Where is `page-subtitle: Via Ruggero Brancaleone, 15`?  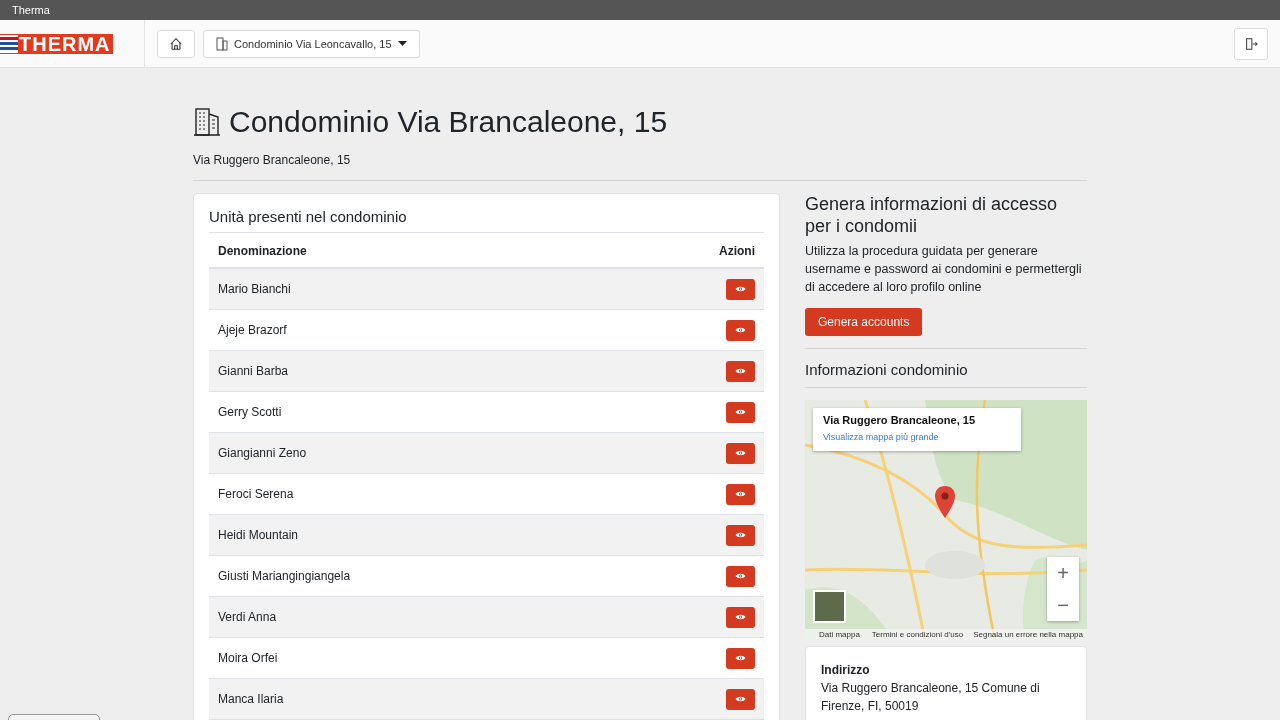 page-subtitle: Via Ruggero Brancaleone, 15 is located at coordinates (272, 160).